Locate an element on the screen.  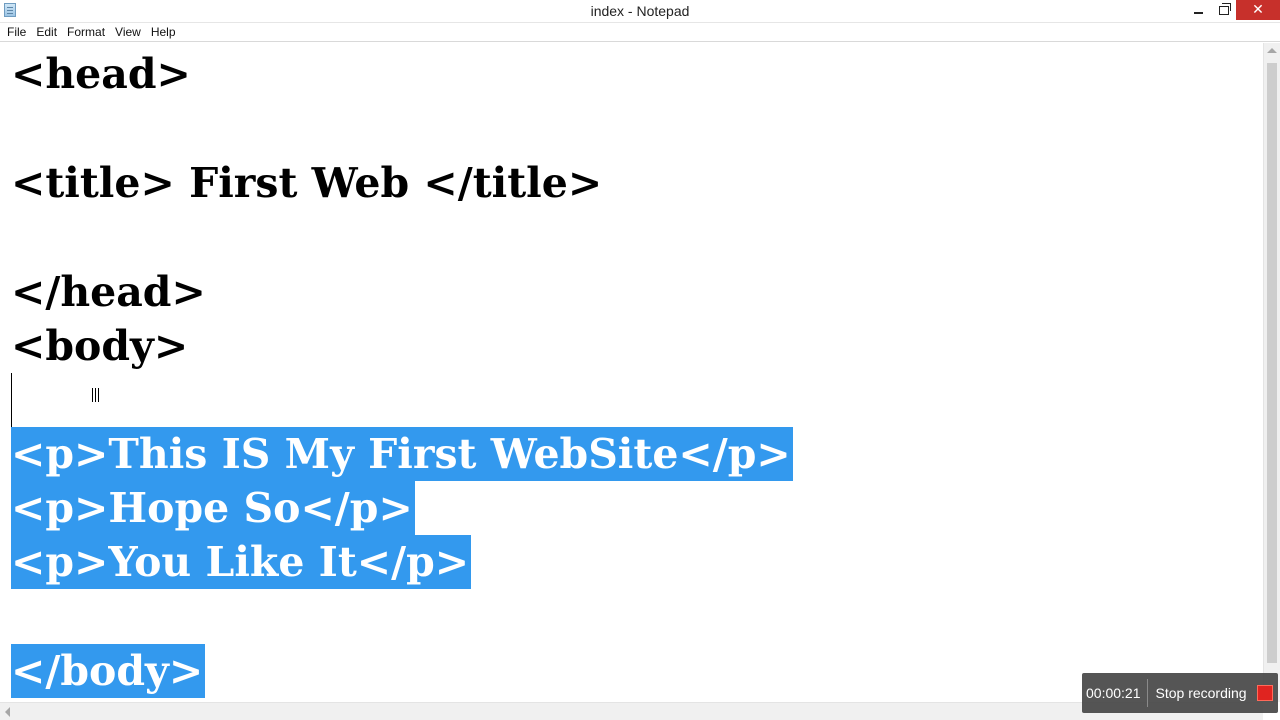
editor-line-paragraph-1: <p>This IS My First WebSite</p> is located at coordinates (402, 454).